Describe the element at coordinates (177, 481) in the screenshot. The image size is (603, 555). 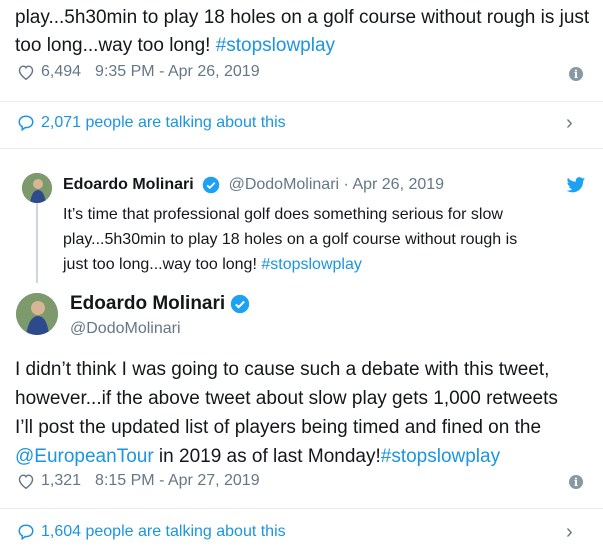
I see `tweet2-timestamp: 8:15 PM - Apr 27, 2019` at that location.